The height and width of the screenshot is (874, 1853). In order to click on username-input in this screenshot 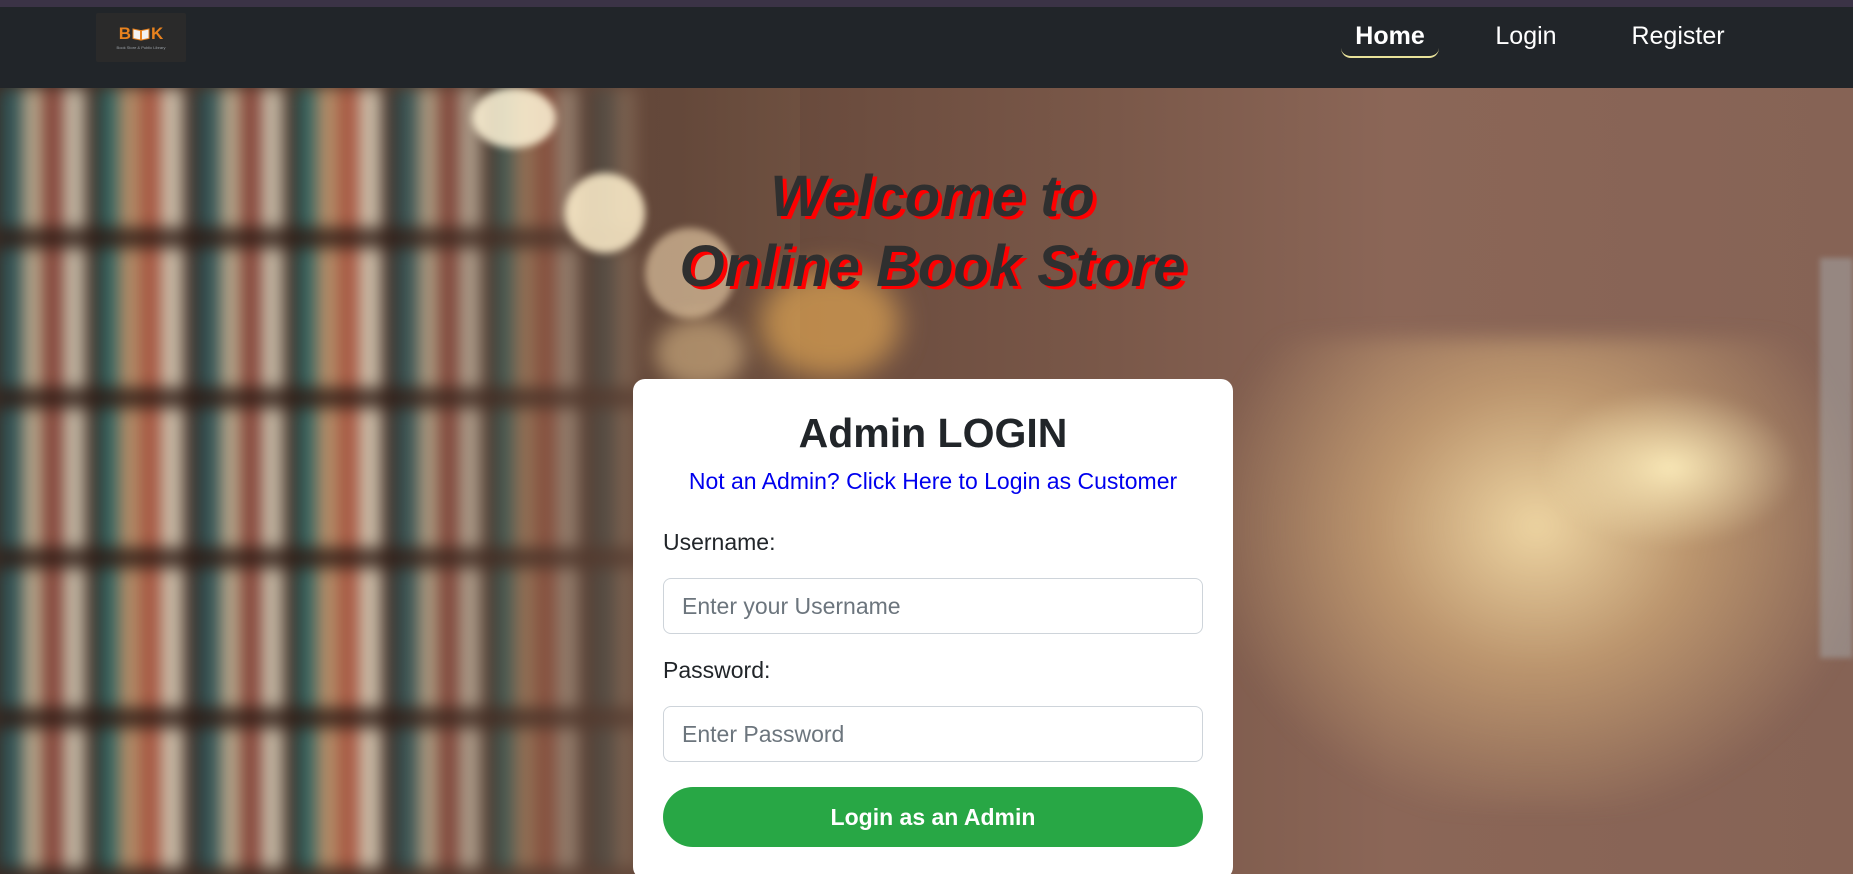, I will do `click(933, 606)`.